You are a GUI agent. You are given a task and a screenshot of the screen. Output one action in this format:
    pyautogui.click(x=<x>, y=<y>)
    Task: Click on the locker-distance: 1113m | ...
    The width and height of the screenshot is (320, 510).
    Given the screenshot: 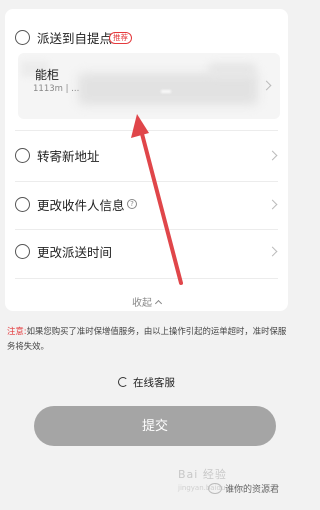 What is the action you would take?
    pyautogui.click(x=56, y=89)
    